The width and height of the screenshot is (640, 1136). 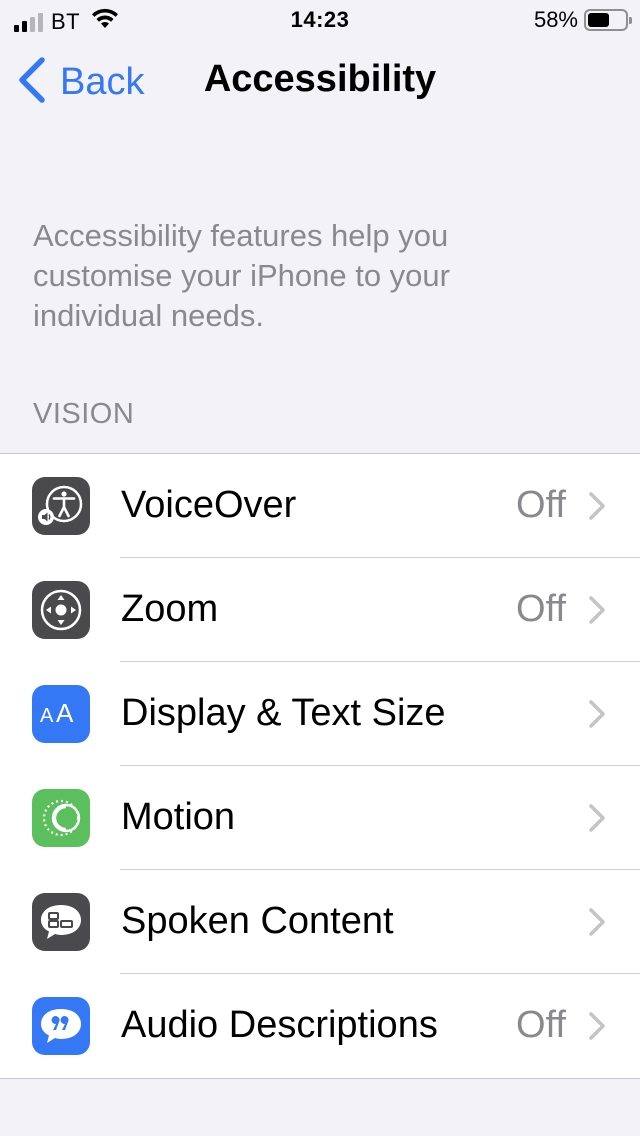 What do you see at coordinates (582, 20) in the screenshot?
I see `status-right: 58%` at bounding box center [582, 20].